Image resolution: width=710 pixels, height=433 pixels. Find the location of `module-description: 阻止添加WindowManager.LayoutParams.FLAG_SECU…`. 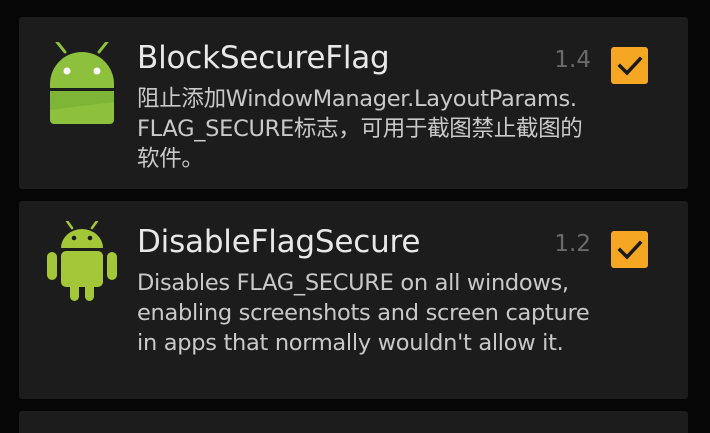

module-description: 阻止添加WindowManager.LayoutParams.FLAG_SECU… is located at coordinates (360, 129).